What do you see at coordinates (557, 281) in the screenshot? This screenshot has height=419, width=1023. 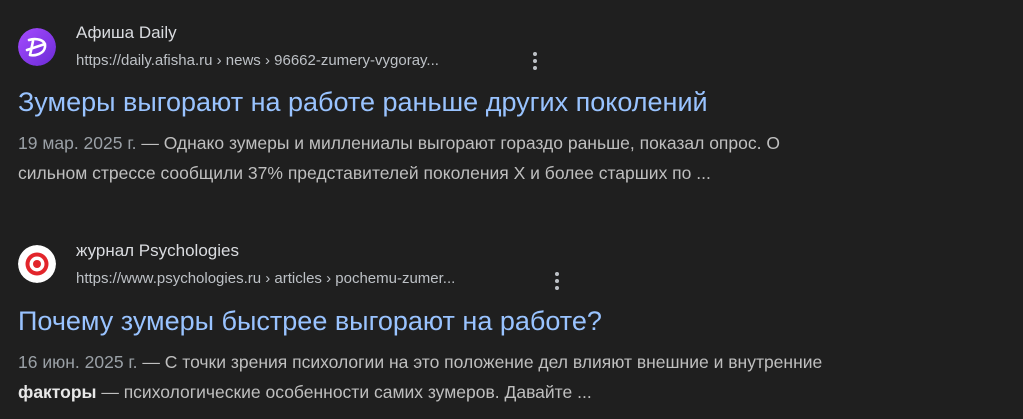 I see `more-options-icon` at bounding box center [557, 281].